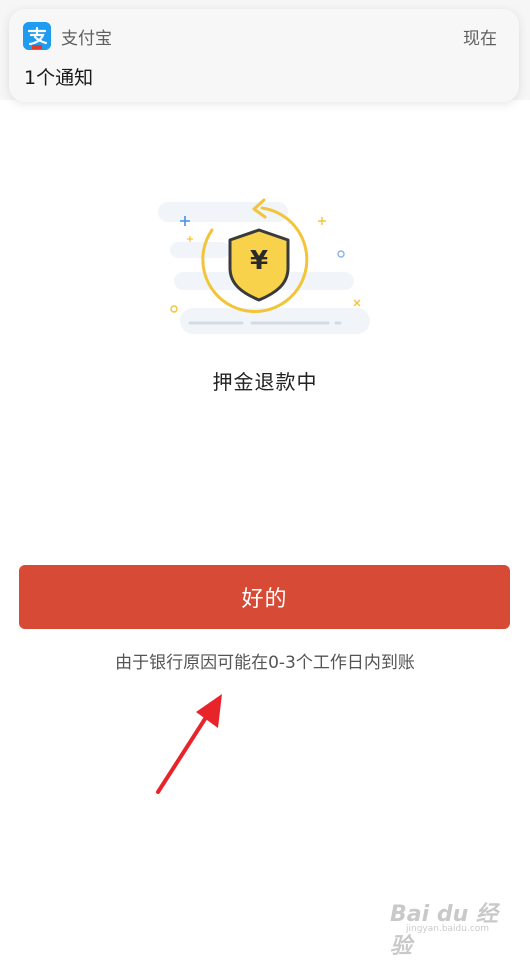  What do you see at coordinates (265, 382) in the screenshot?
I see `status-title: 押金退款中` at bounding box center [265, 382].